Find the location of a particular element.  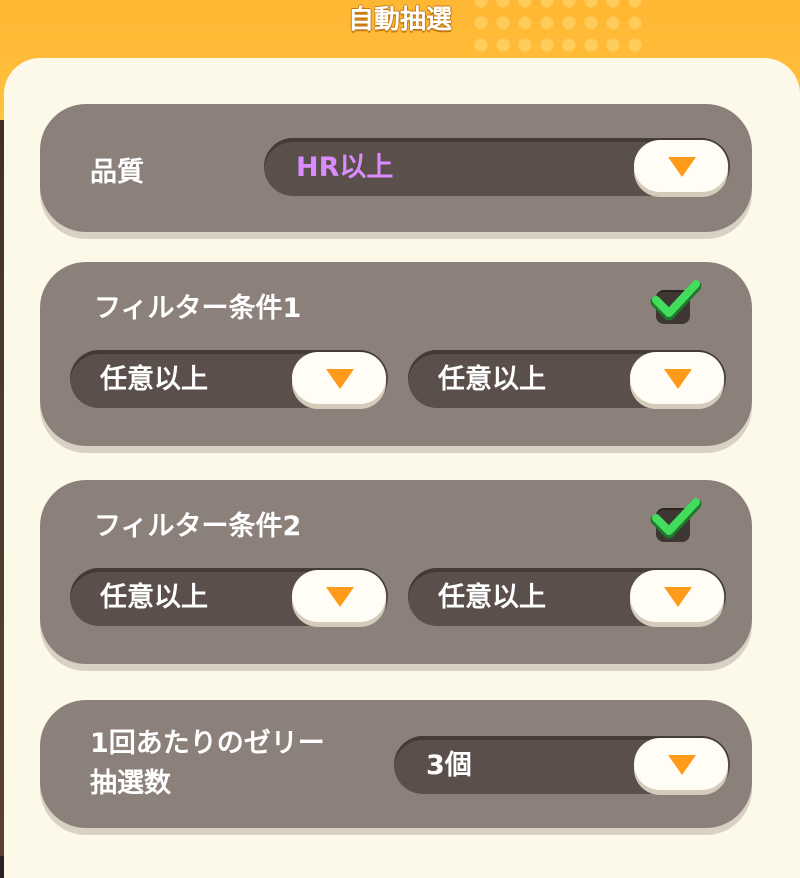

filter2-dropdown-a-button is located at coordinates (339, 596).